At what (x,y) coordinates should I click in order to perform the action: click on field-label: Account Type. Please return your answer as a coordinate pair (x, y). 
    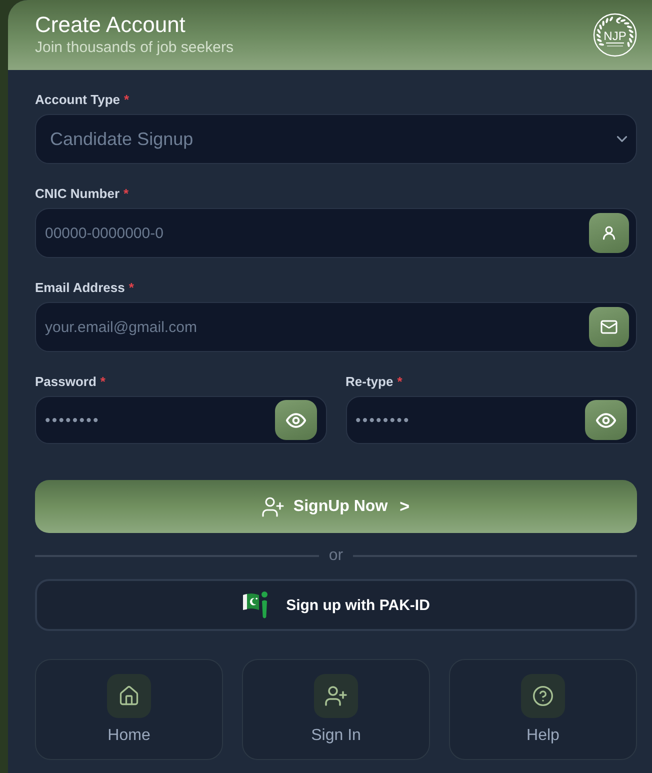
    Looking at the image, I should click on (77, 100).